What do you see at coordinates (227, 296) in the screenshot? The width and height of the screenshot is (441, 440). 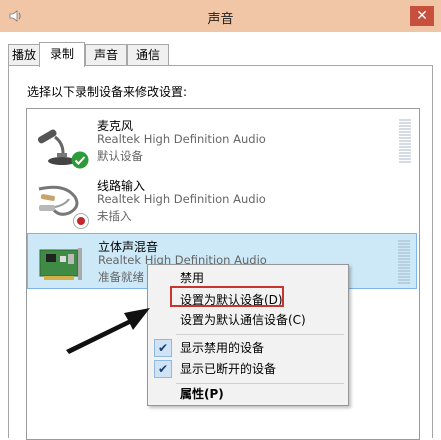 I see `highlight-box` at bounding box center [227, 296].